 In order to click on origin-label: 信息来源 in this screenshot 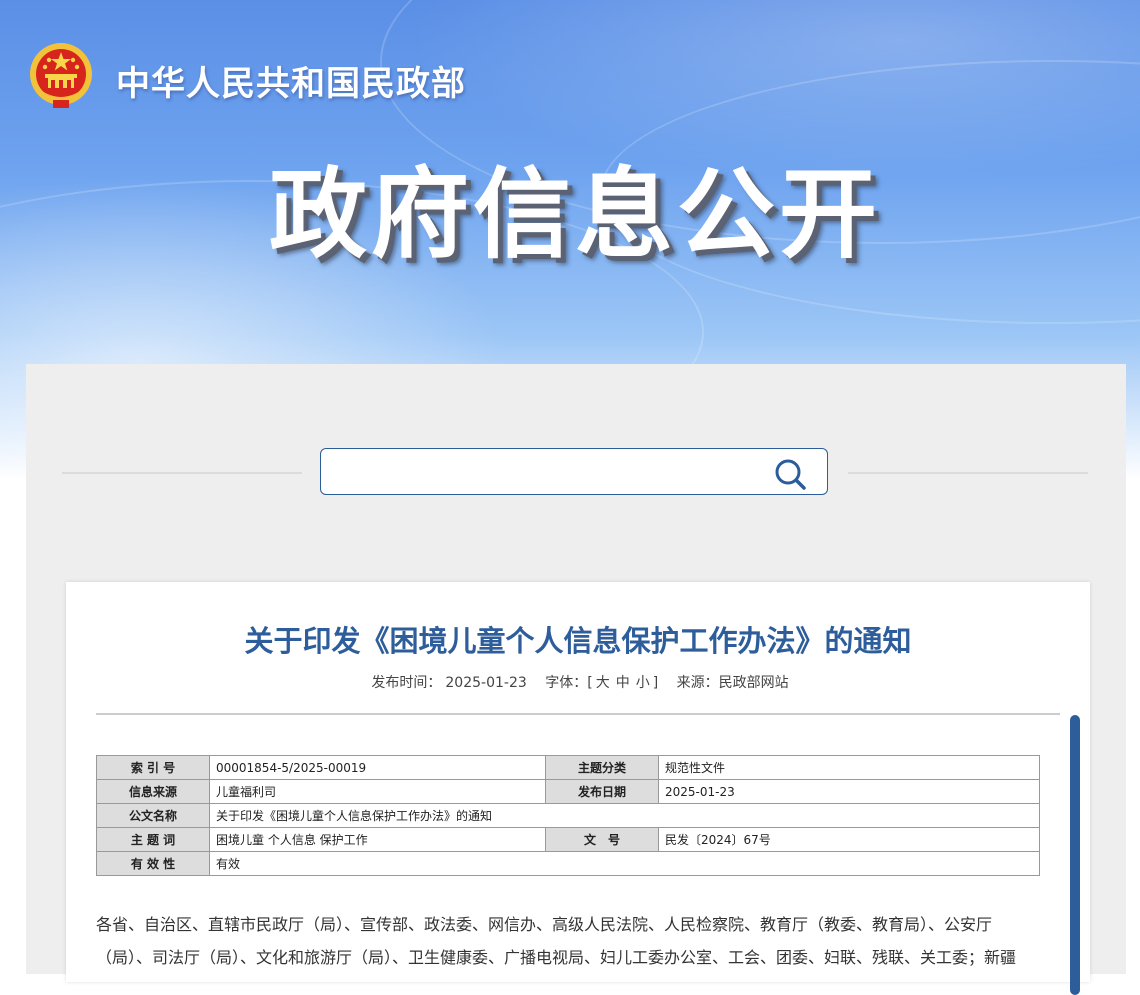, I will do `click(153, 791)`.